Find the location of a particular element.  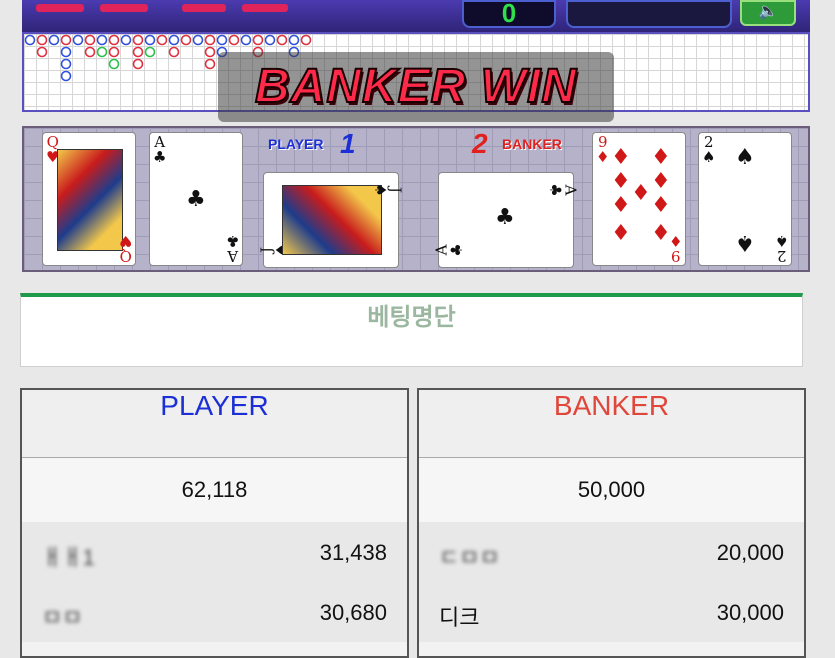

jack-figure is located at coordinates (332, 220).